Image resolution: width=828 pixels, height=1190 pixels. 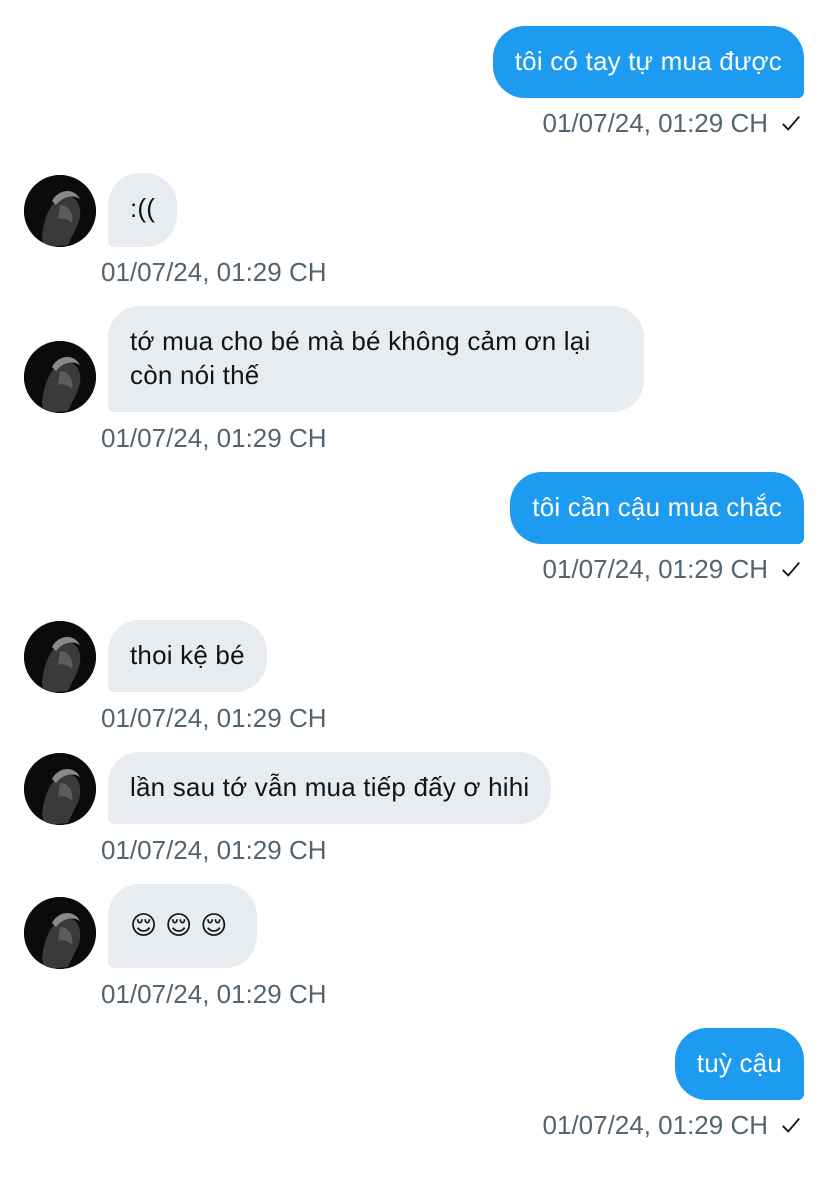 I want to click on message-bubble-incoming: 😌😌😌, so click(x=183, y=926).